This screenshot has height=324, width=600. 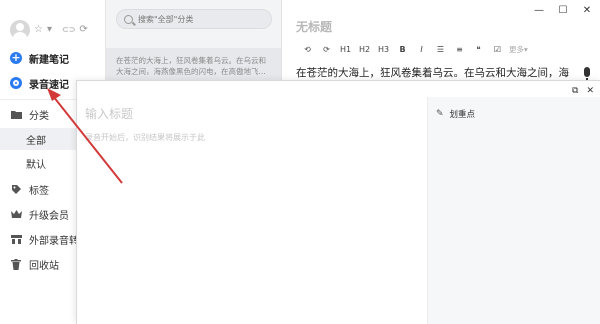 What do you see at coordinates (459, 50) in the screenshot?
I see `align-button: ≡` at bounding box center [459, 50].